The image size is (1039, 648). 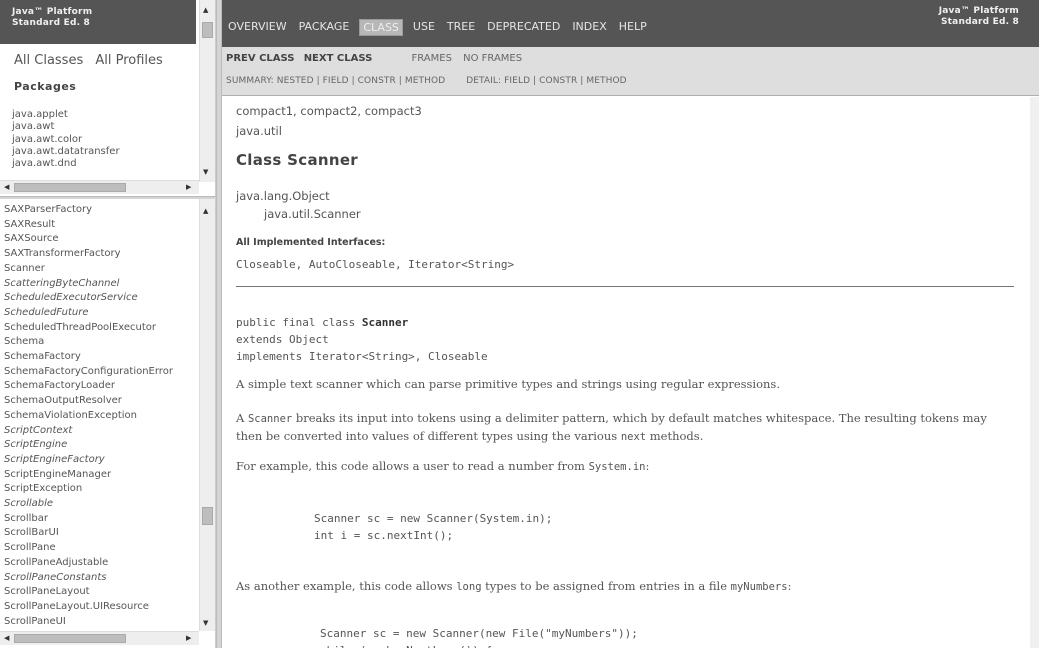 I want to click on classes-vertical-scrollbar: ▲ ▼, so click(x=207, y=415).